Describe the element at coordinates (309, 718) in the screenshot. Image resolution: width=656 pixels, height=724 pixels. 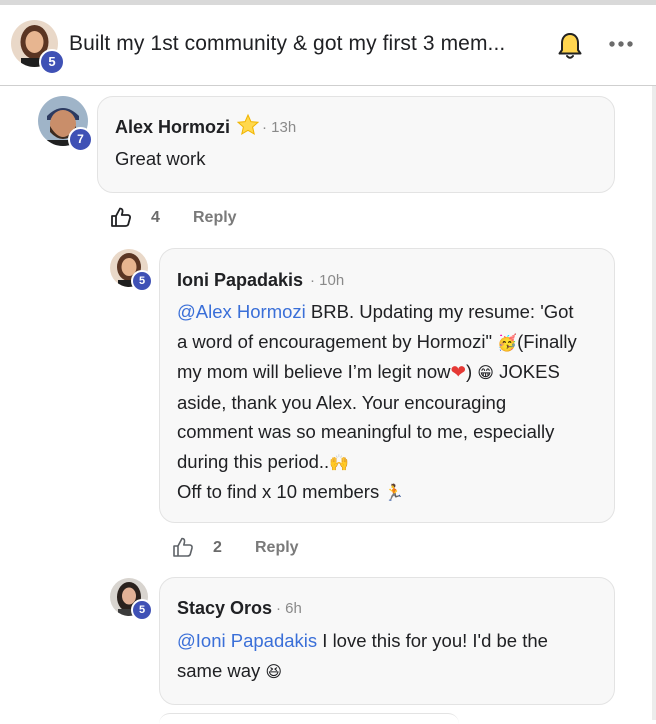
I see `next-comment-edge` at that location.